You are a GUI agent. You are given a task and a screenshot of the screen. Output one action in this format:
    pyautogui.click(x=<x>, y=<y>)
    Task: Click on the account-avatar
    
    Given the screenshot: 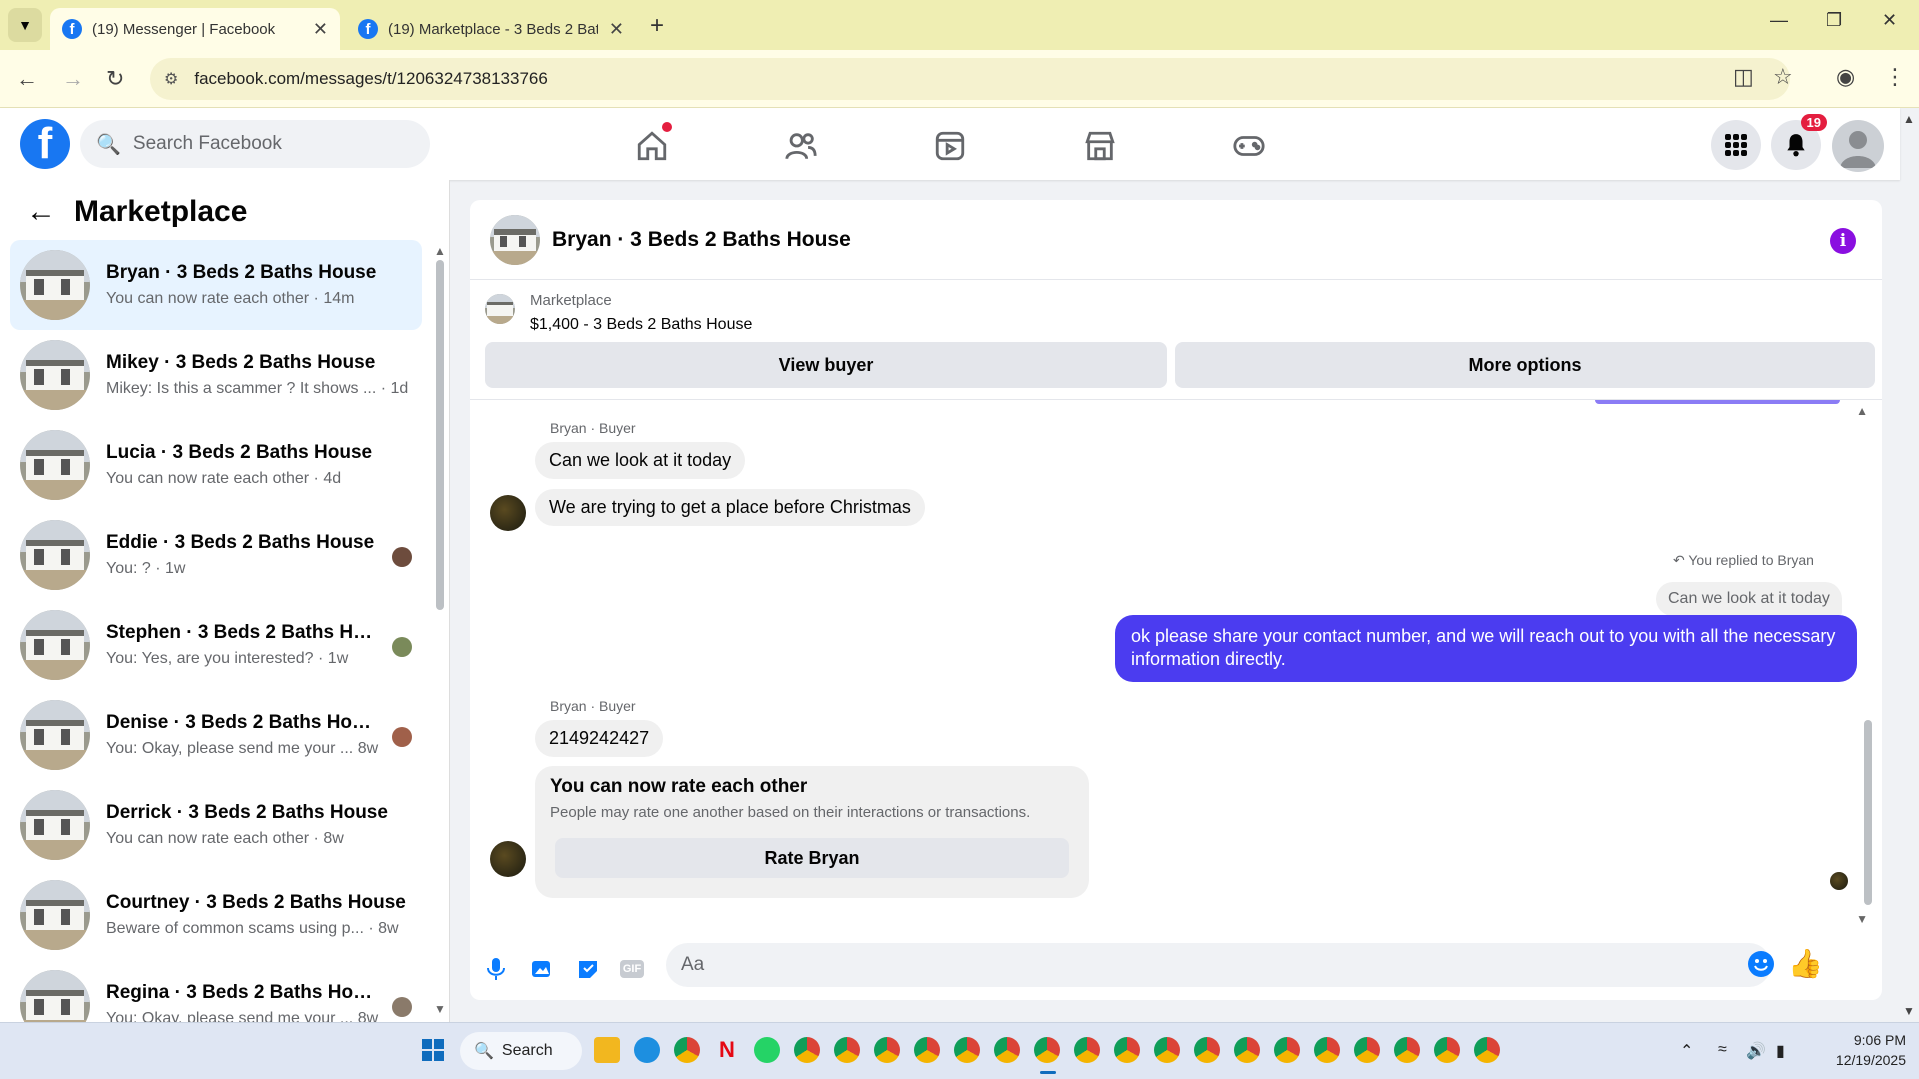 What is the action you would take?
    pyautogui.click(x=1858, y=146)
    